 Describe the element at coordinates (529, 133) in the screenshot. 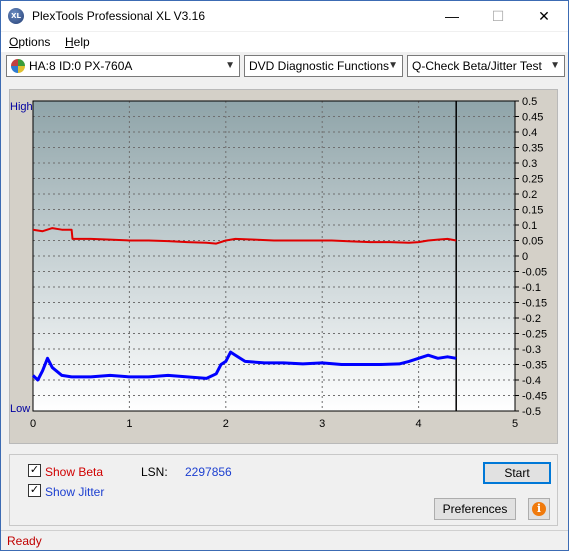

I see `y-tick-label: 0.4` at that location.